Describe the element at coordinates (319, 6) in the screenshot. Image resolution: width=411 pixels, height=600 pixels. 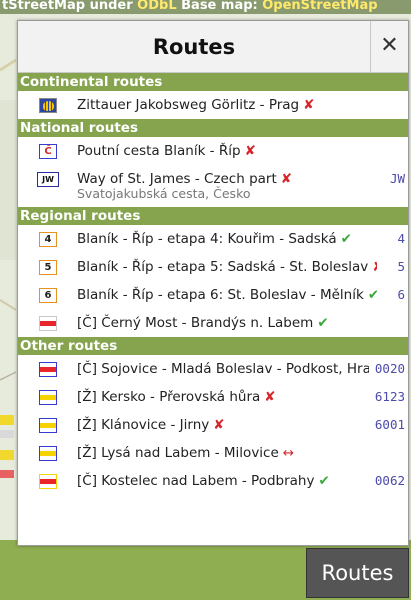
I see `basemap-link: OpenStreetMap` at that location.